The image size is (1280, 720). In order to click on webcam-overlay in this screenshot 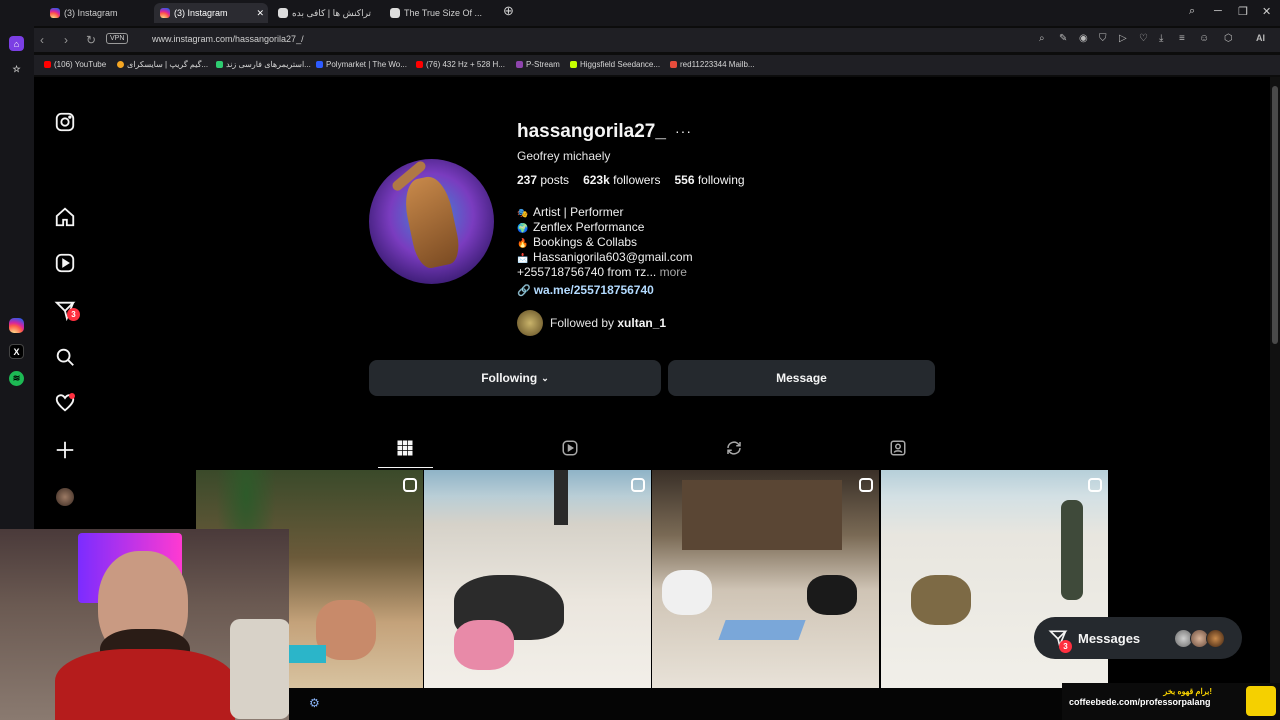, I will do `click(144, 624)`.